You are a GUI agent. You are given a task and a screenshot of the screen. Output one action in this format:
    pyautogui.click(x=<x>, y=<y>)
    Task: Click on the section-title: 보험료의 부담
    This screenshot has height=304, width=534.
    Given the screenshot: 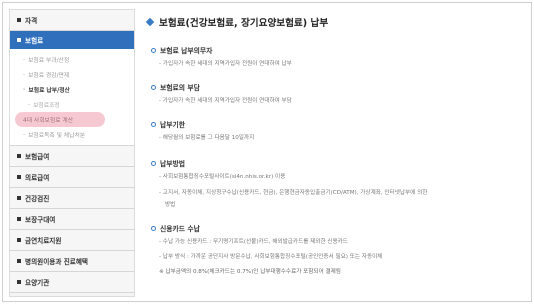 What is the action you would take?
    pyautogui.click(x=221, y=87)
    